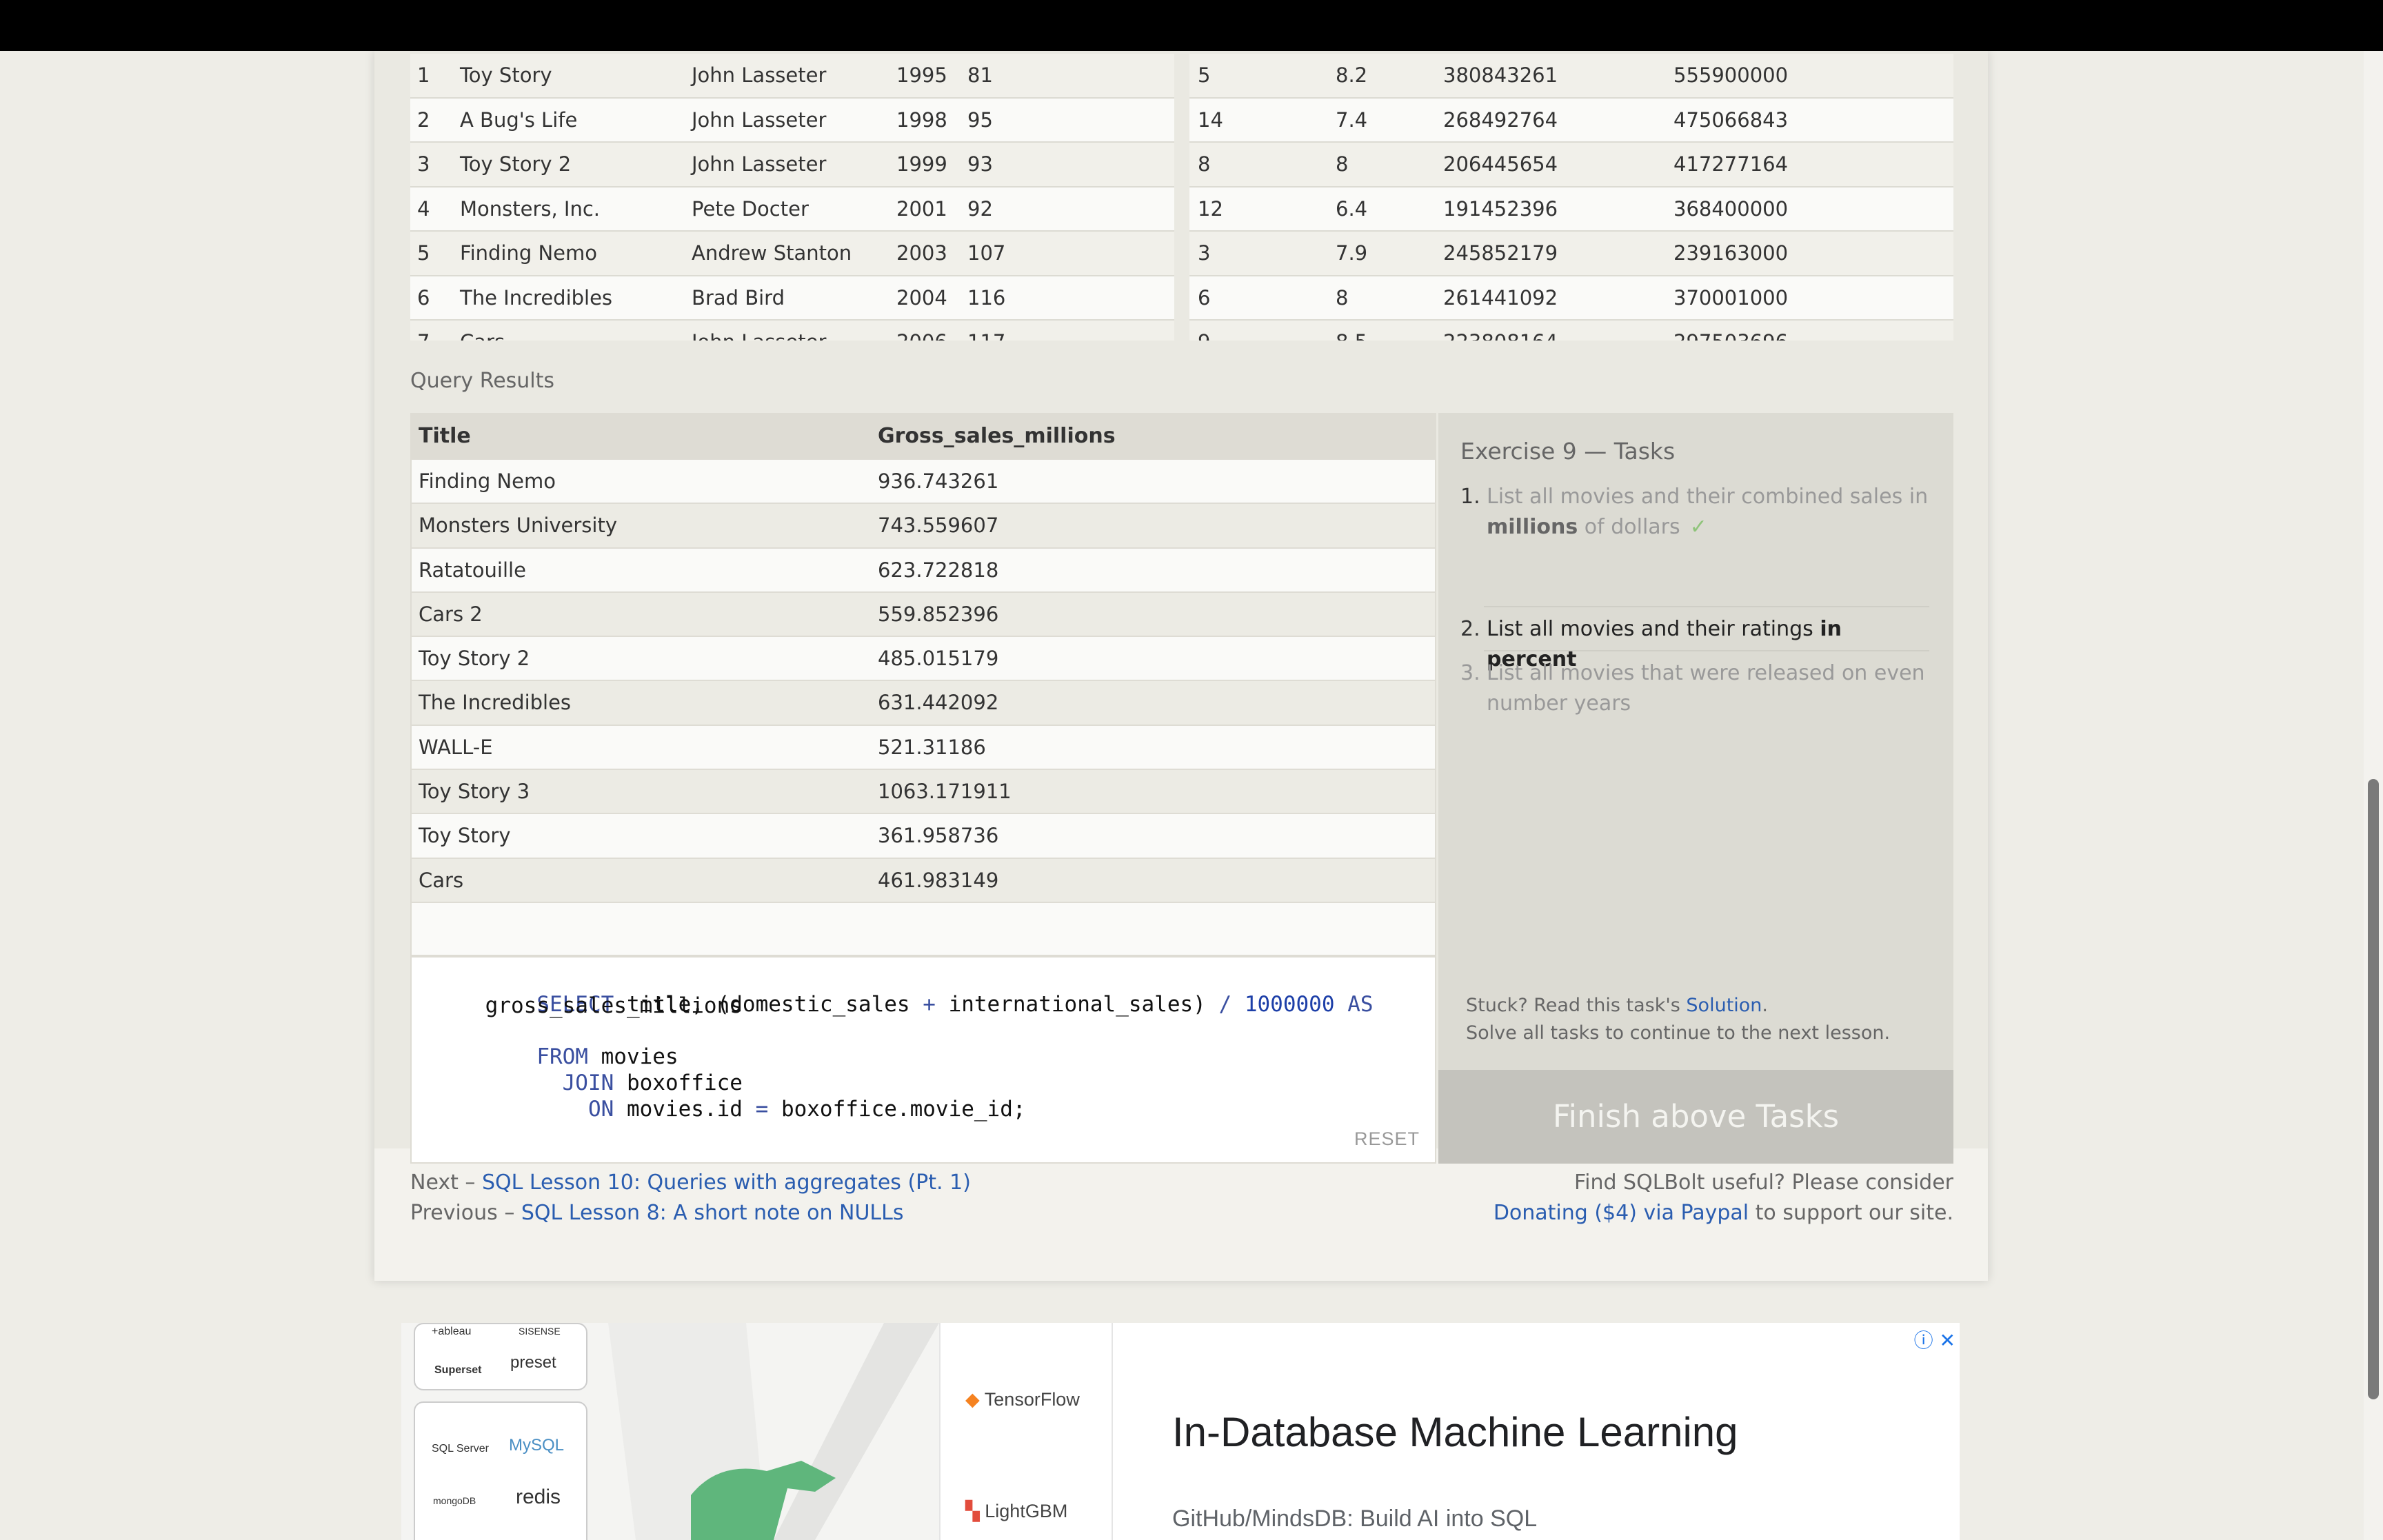 This screenshot has width=2383, height=1540. What do you see at coordinates (921, 75) in the screenshot?
I see `movies-cell-year: 1995` at bounding box center [921, 75].